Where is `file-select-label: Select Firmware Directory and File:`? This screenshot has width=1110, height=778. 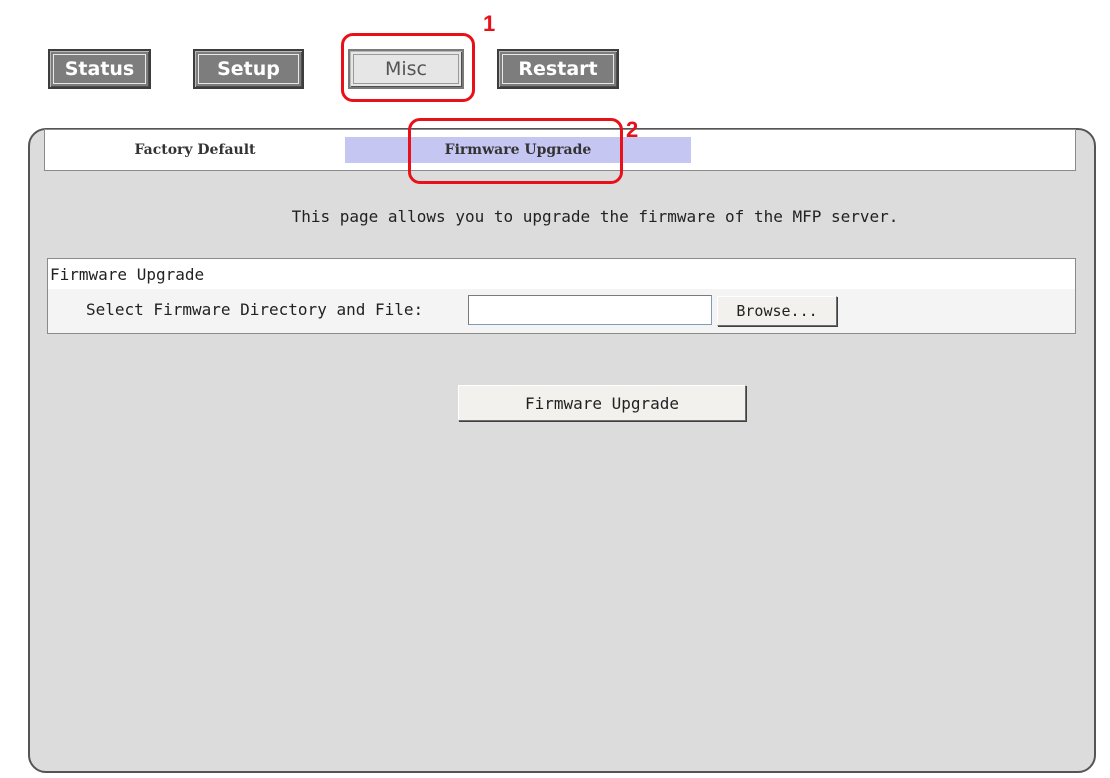
file-select-label: Select Firmware Directory and File: is located at coordinates (255, 309).